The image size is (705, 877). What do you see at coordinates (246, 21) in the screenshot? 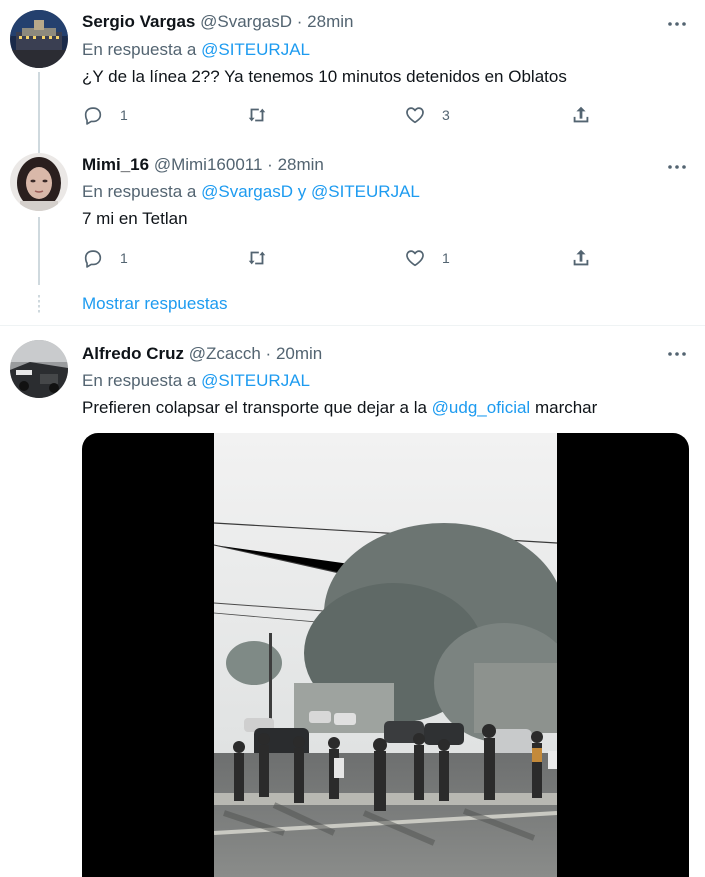
I see `user-handle: @SvargasD` at bounding box center [246, 21].